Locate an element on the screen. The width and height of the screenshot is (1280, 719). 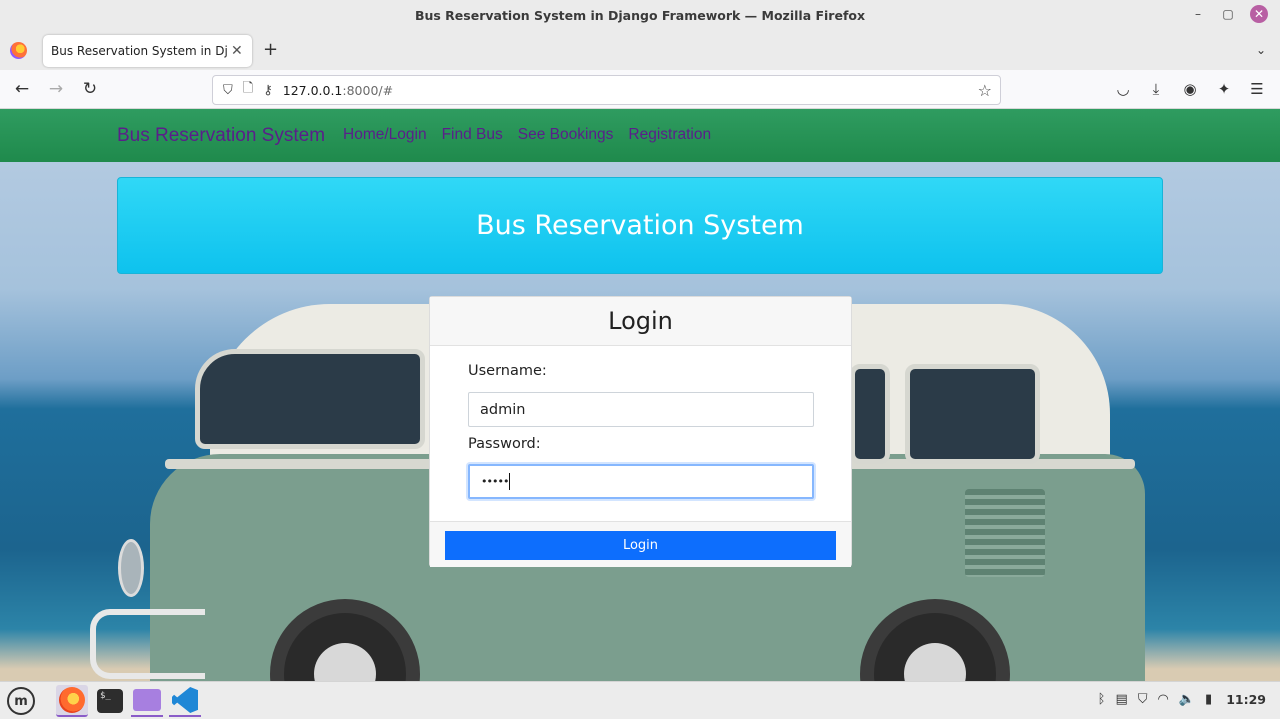
wifi-icon: ◠ is located at coordinates (1163, 699).